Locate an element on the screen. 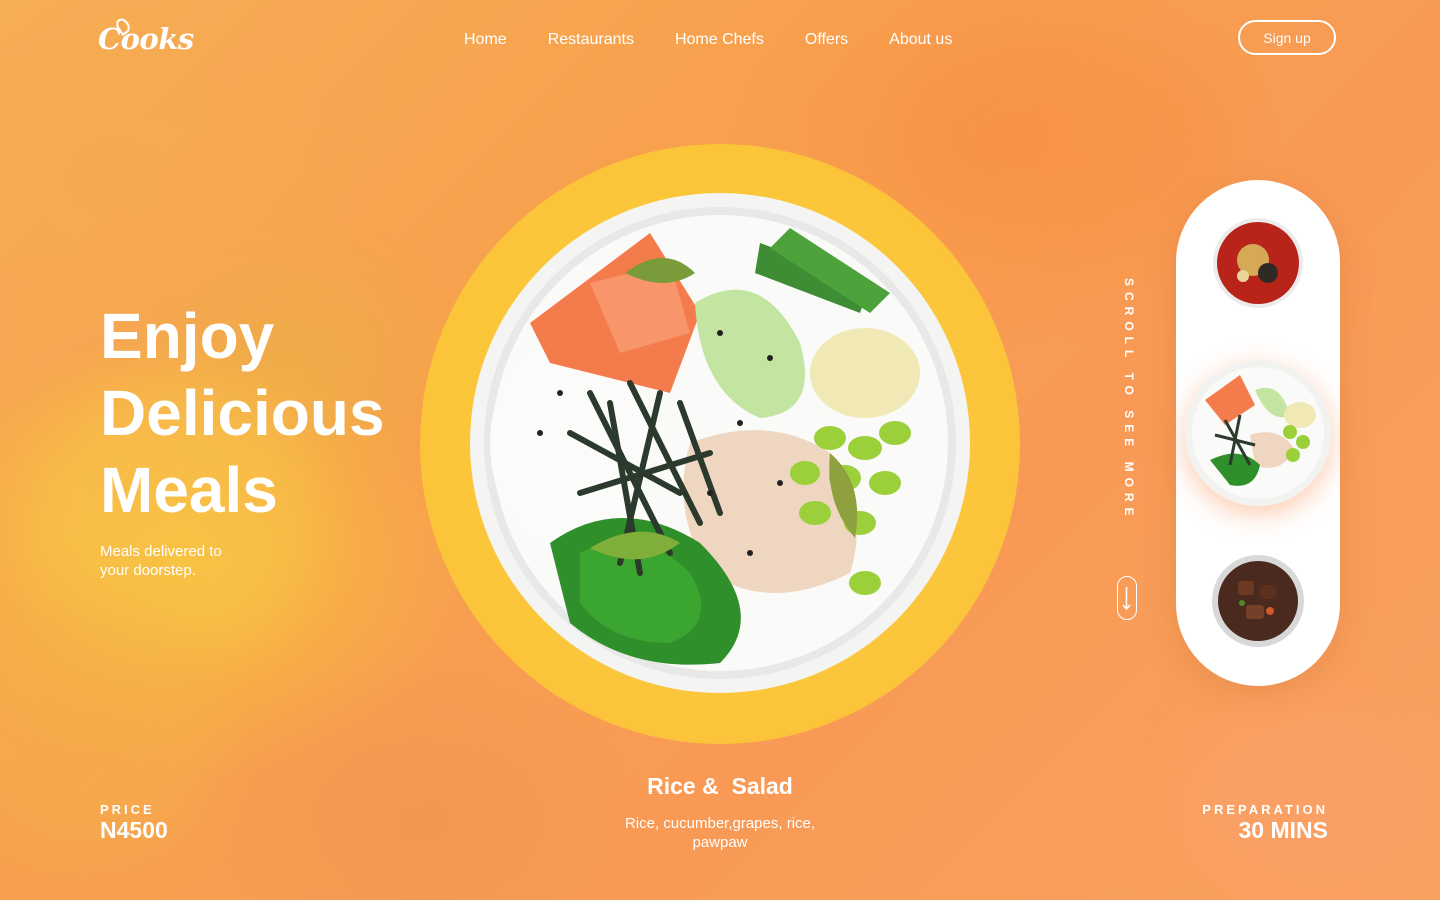  dish-description: Rice, cucumber,grapes, rice, pawpaw is located at coordinates (720, 833).